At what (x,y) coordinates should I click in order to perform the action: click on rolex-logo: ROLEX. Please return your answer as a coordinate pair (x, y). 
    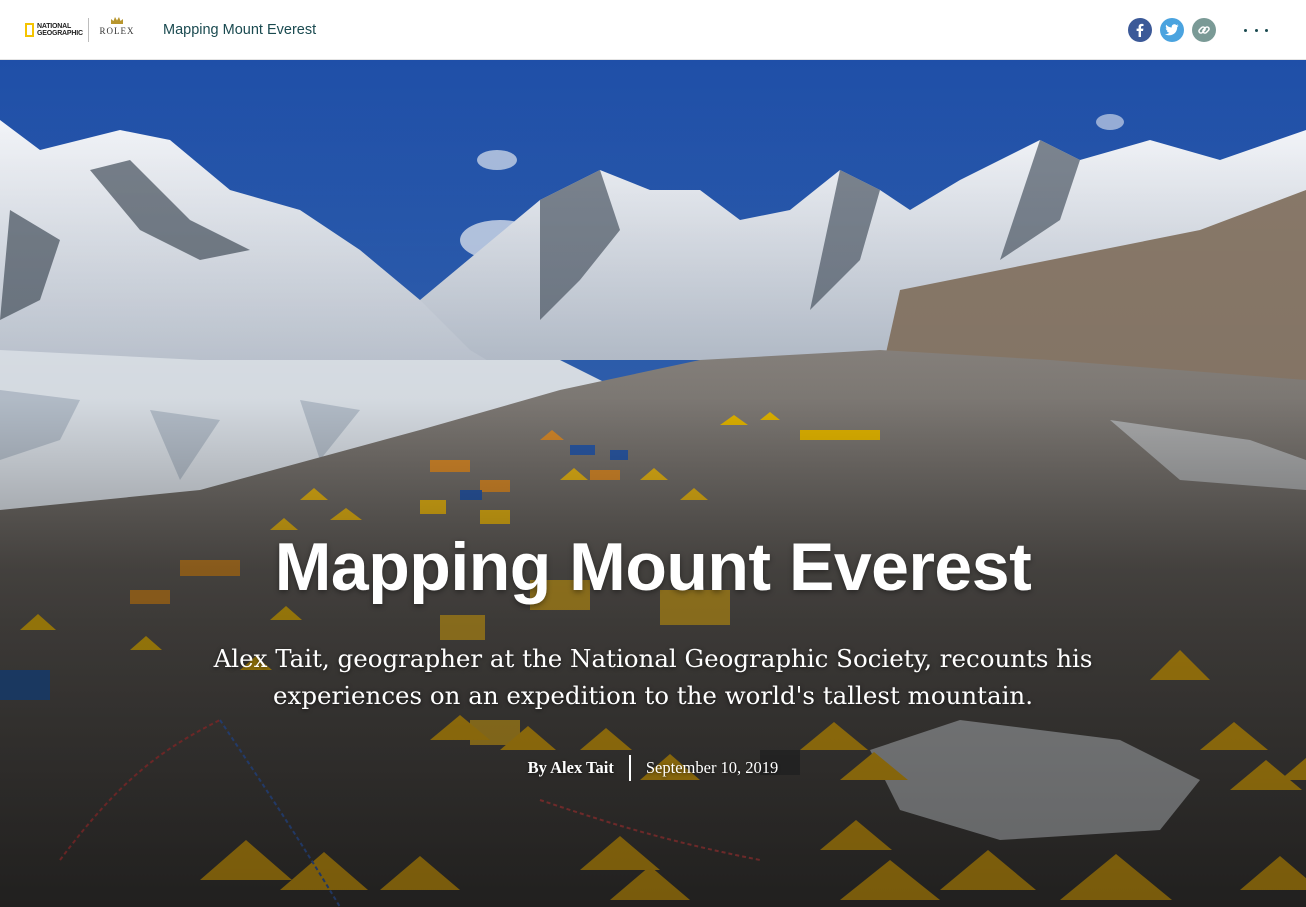
    Looking at the image, I should click on (117, 29).